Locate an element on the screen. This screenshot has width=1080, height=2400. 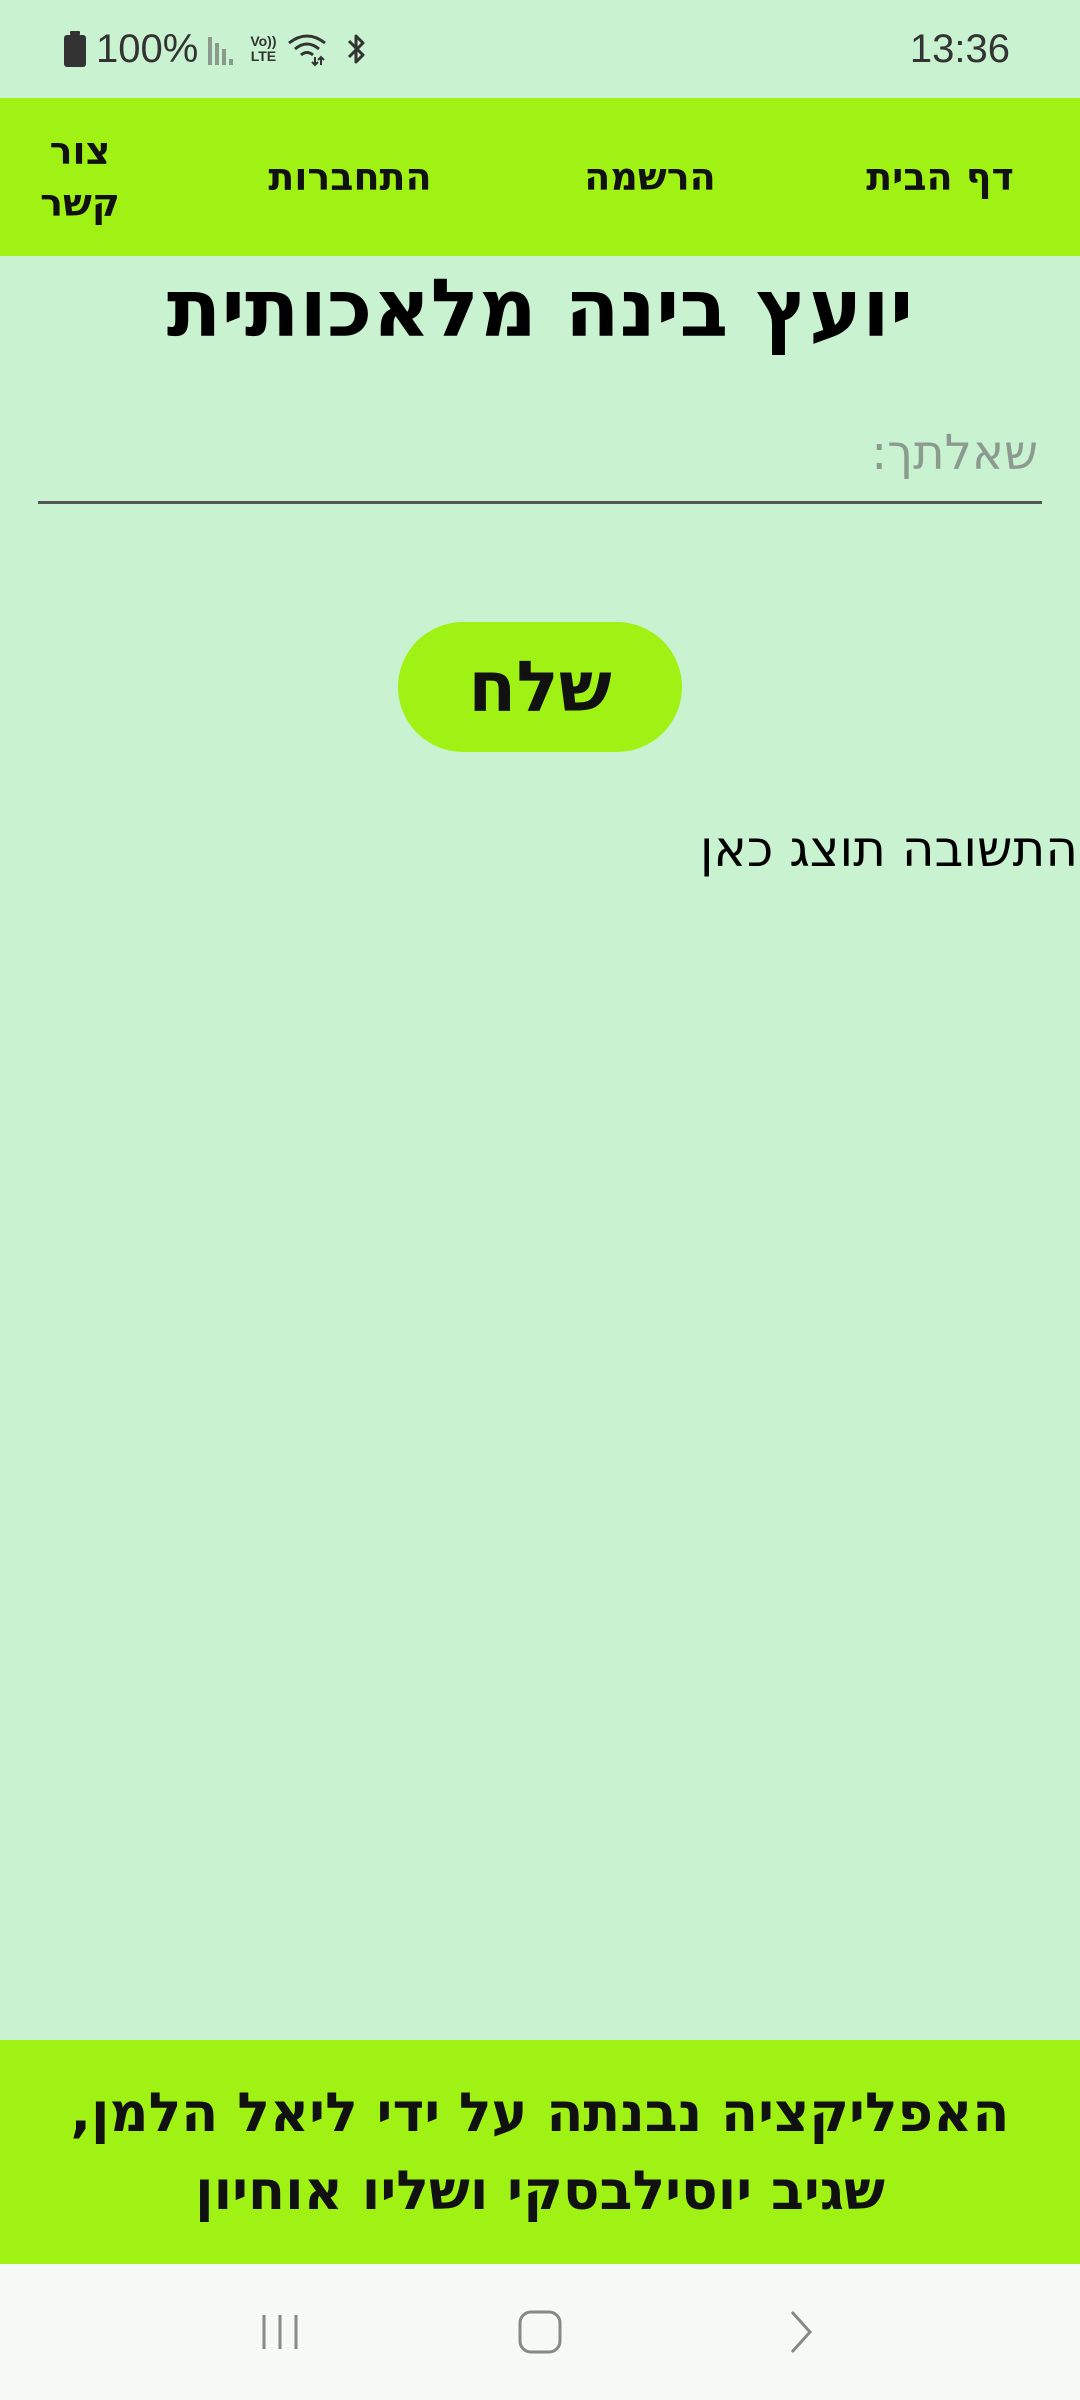
send-button: שלח is located at coordinates (540, 687).